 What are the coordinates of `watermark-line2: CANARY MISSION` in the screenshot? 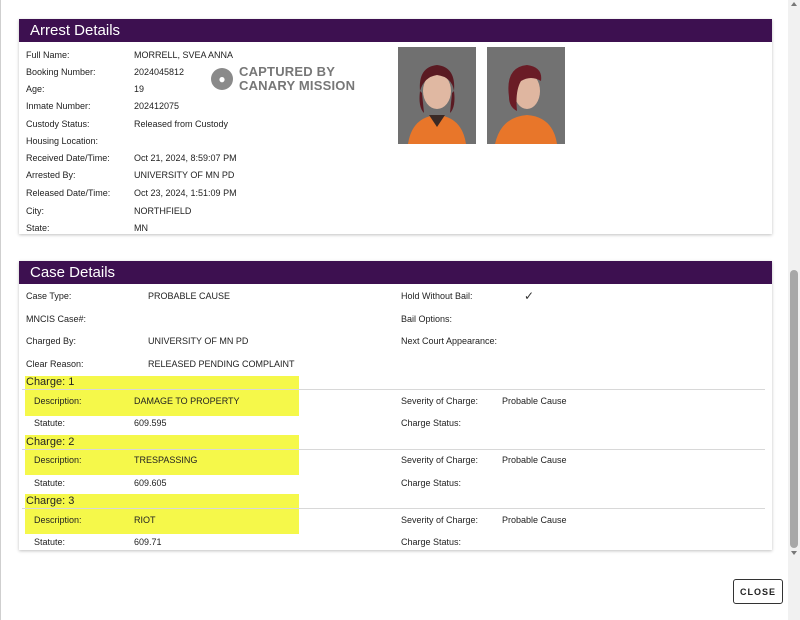 It's located at (297, 85).